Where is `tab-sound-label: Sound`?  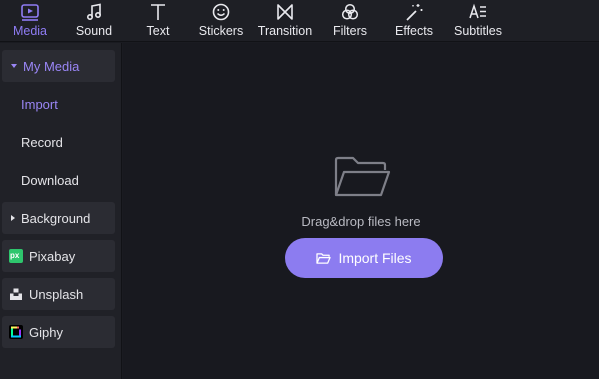
tab-sound-label: Sound is located at coordinates (94, 31).